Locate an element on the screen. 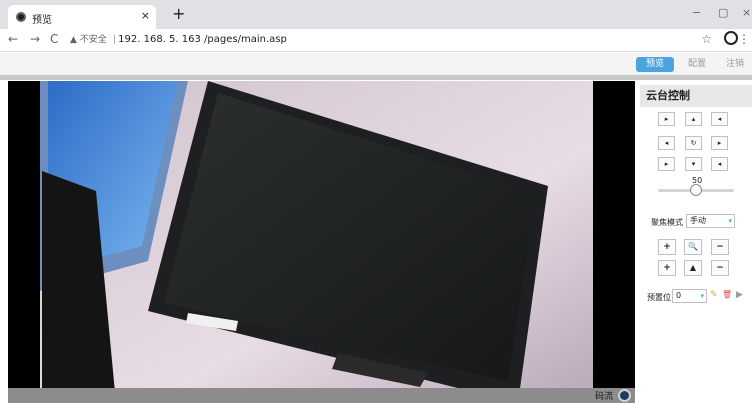 The width and height of the screenshot is (752, 403). preset-label: 预置位 is located at coordinates (659, 297).